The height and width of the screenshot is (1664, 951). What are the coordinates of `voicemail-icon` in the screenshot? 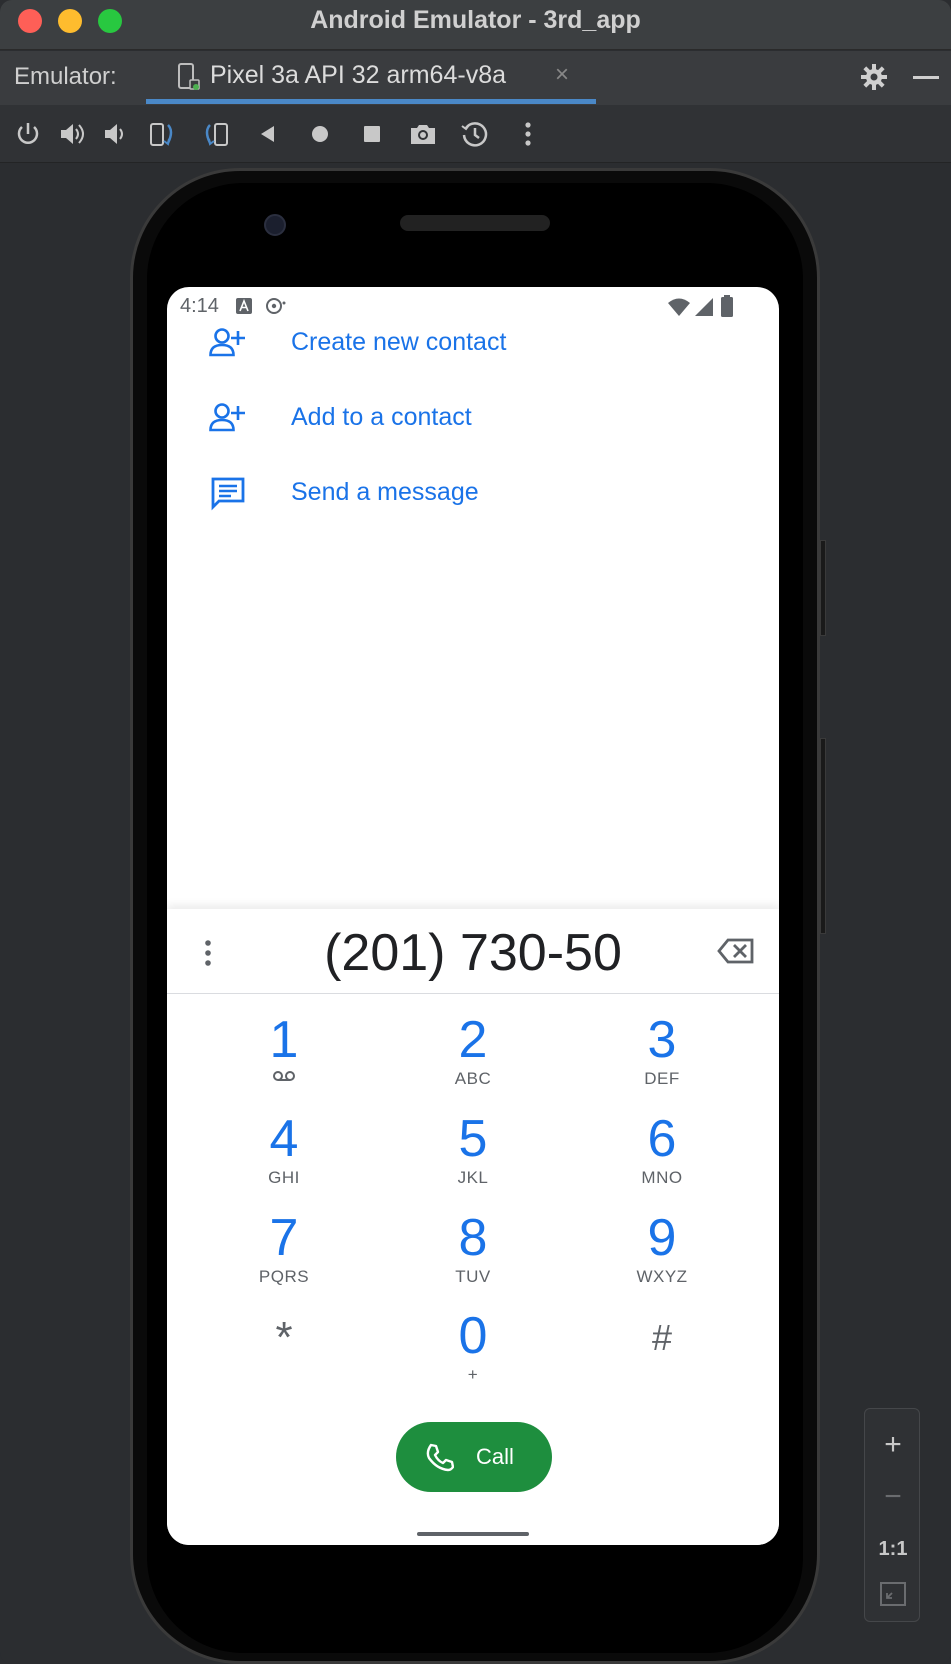 It's located at (284, 1076).